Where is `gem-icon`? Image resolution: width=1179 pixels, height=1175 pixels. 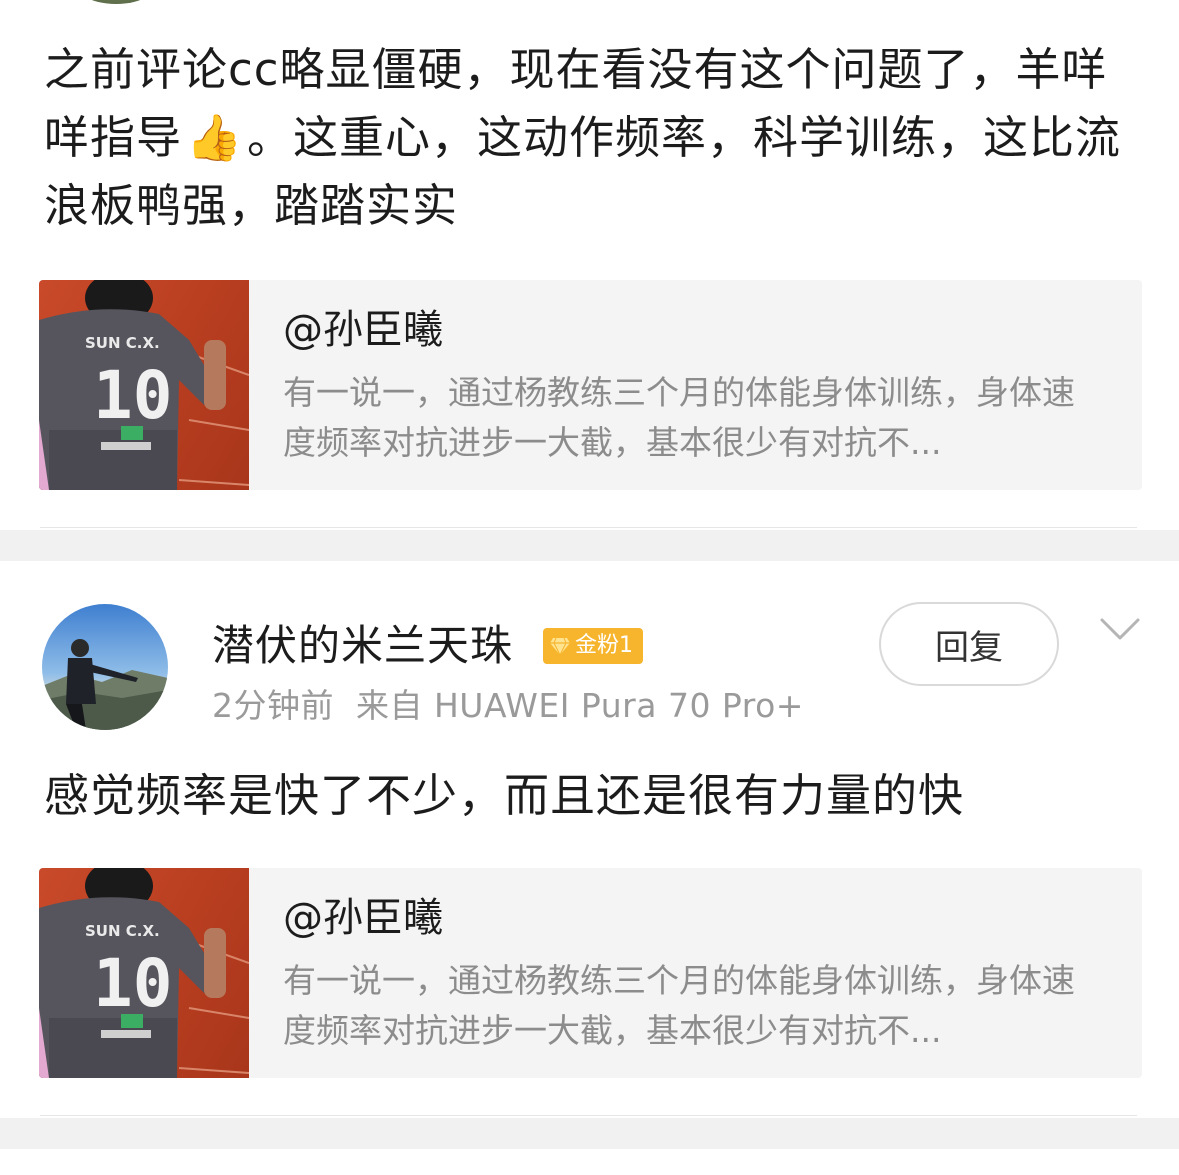 gem-icon is located at coordinates (560, 647).